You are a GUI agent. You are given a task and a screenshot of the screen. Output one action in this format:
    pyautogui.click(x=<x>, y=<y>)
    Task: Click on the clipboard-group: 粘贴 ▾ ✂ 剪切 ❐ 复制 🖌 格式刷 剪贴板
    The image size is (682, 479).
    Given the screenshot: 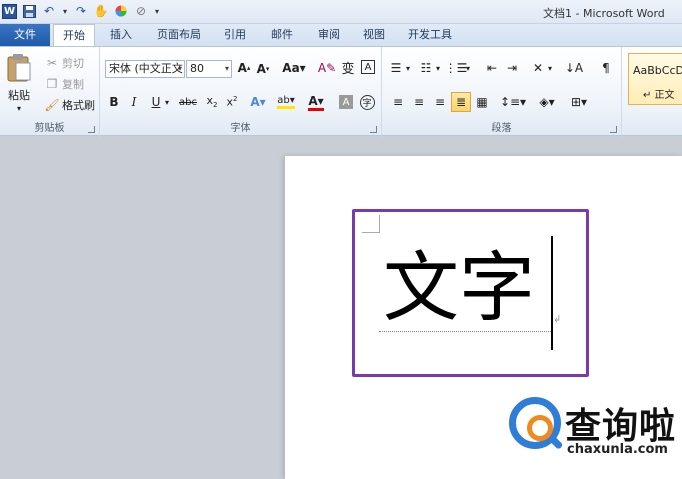 What is the action you would take?
    pyautogui.click(x=50, y=92)
    